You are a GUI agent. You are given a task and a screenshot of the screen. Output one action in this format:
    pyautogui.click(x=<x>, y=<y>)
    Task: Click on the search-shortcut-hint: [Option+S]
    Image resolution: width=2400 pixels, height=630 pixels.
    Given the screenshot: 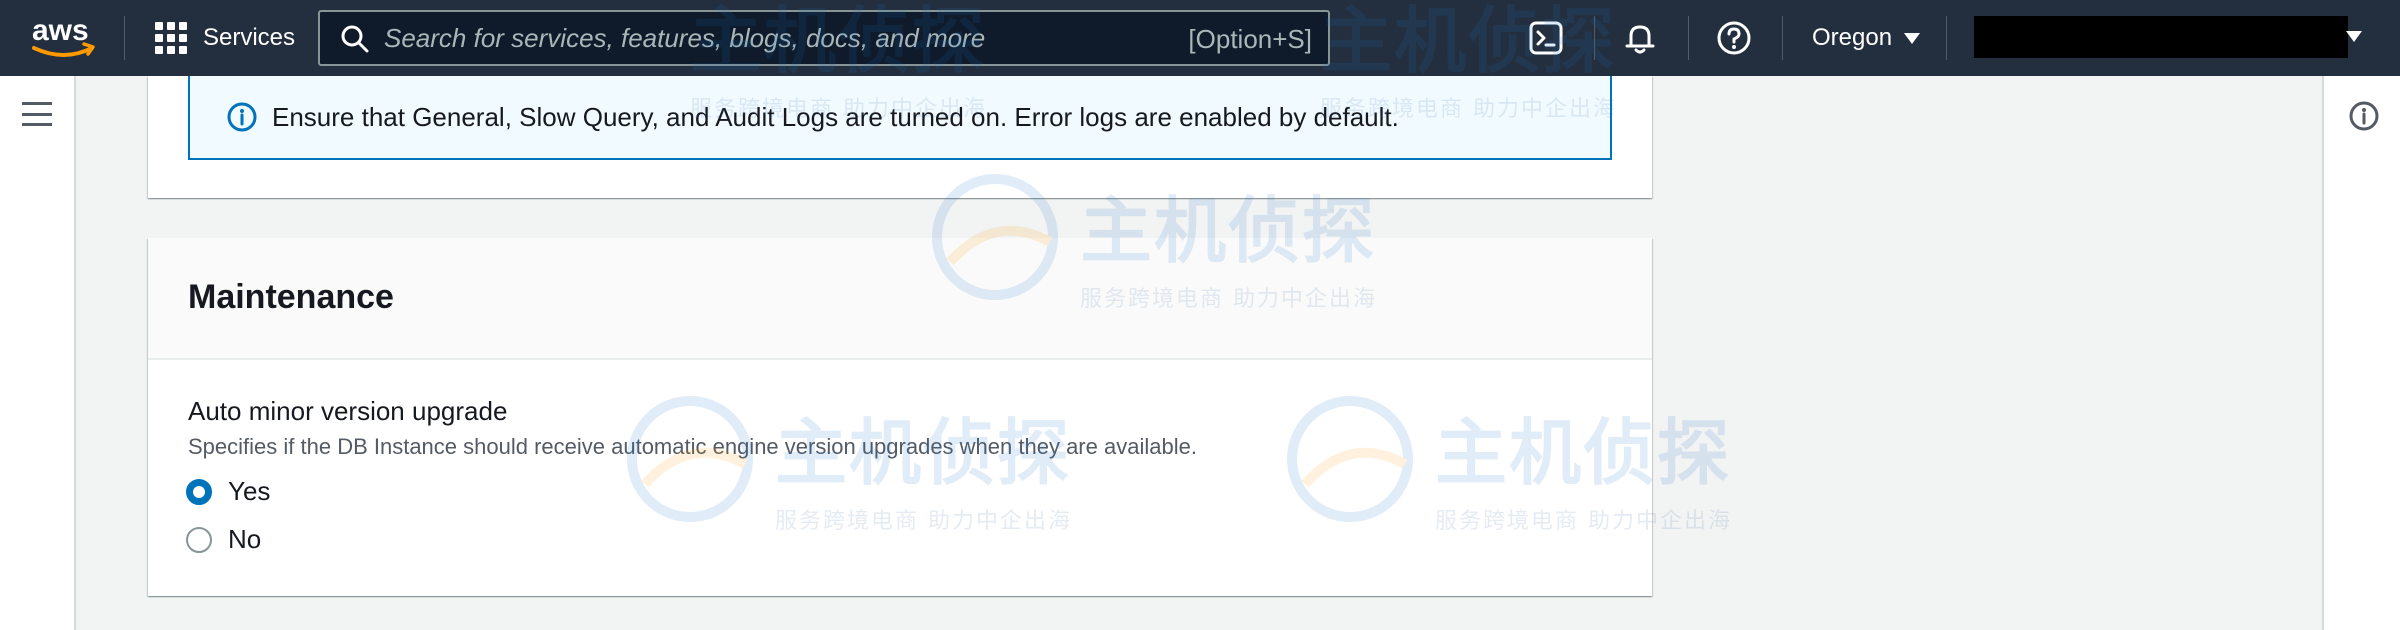 What is the action you would take?
    pyautogui.click(x=1250, y=39)
    